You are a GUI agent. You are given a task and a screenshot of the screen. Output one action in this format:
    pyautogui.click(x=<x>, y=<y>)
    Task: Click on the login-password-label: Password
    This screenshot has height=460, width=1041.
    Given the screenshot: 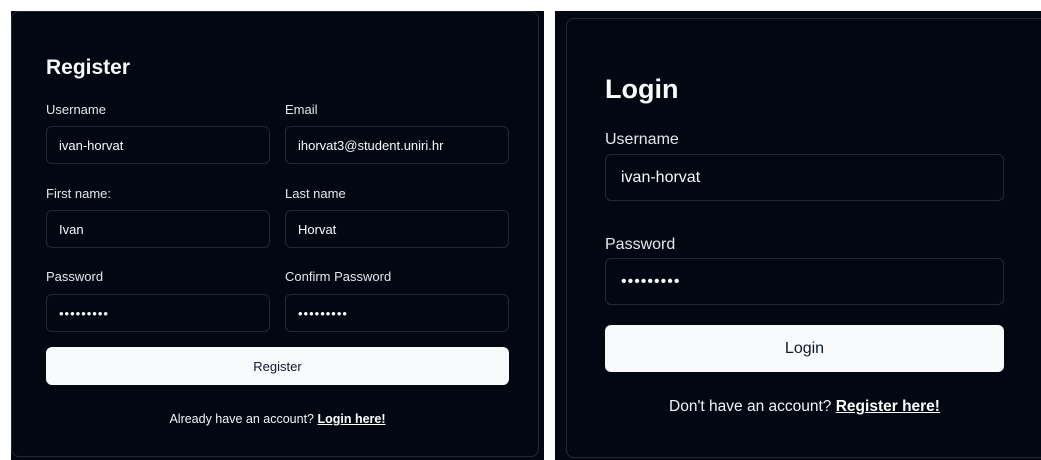 What is the action you would take?
    pyautogui.click(x=640, y=244)
    